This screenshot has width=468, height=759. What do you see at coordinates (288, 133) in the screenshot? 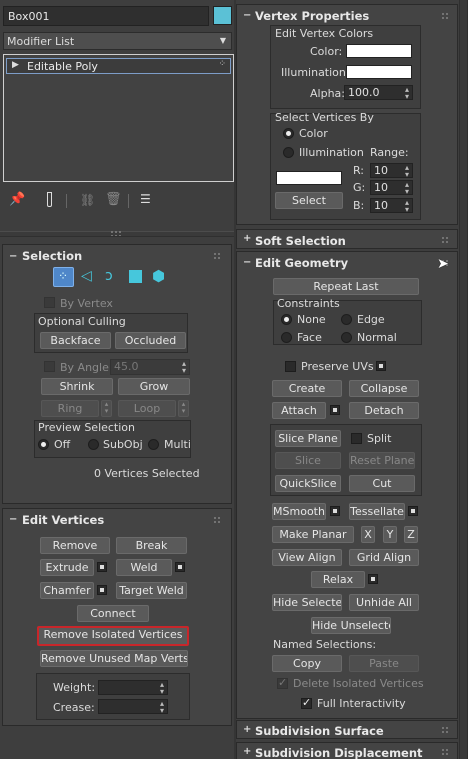
I see `select-by-color-radio` at bounding box center [288, 133].